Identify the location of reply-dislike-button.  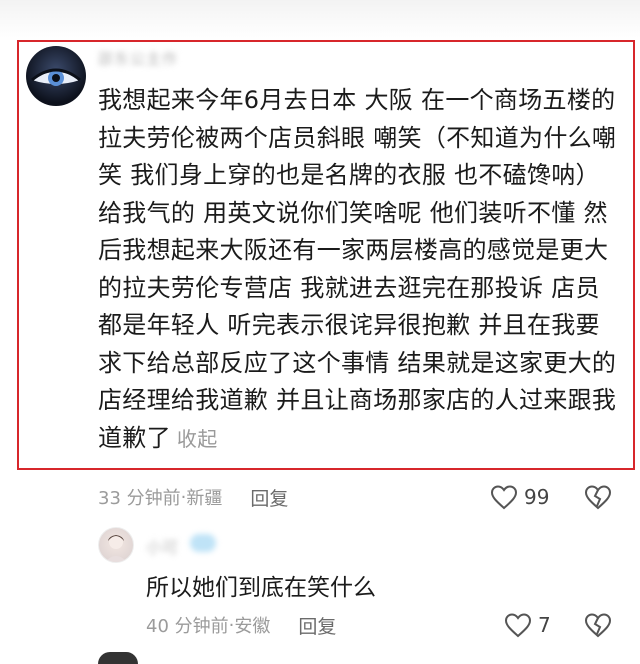
(598, 627).